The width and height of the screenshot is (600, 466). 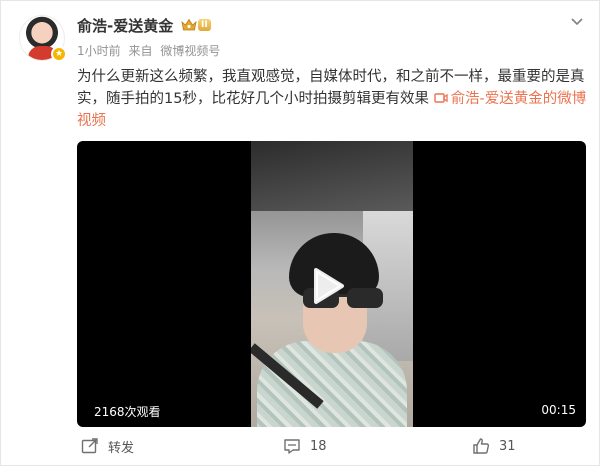 I want to click on comment-icon, so click(x=292, y=446).